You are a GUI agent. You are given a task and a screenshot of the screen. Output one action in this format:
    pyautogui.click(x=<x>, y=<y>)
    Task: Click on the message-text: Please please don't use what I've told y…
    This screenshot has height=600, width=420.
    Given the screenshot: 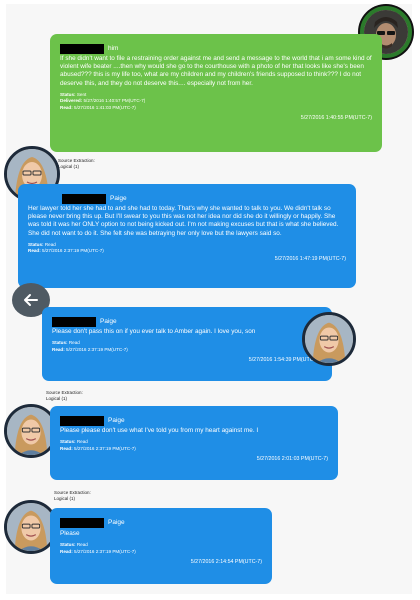 What is the action you would take?
    pyautogui.click(x=159, y=430)
    